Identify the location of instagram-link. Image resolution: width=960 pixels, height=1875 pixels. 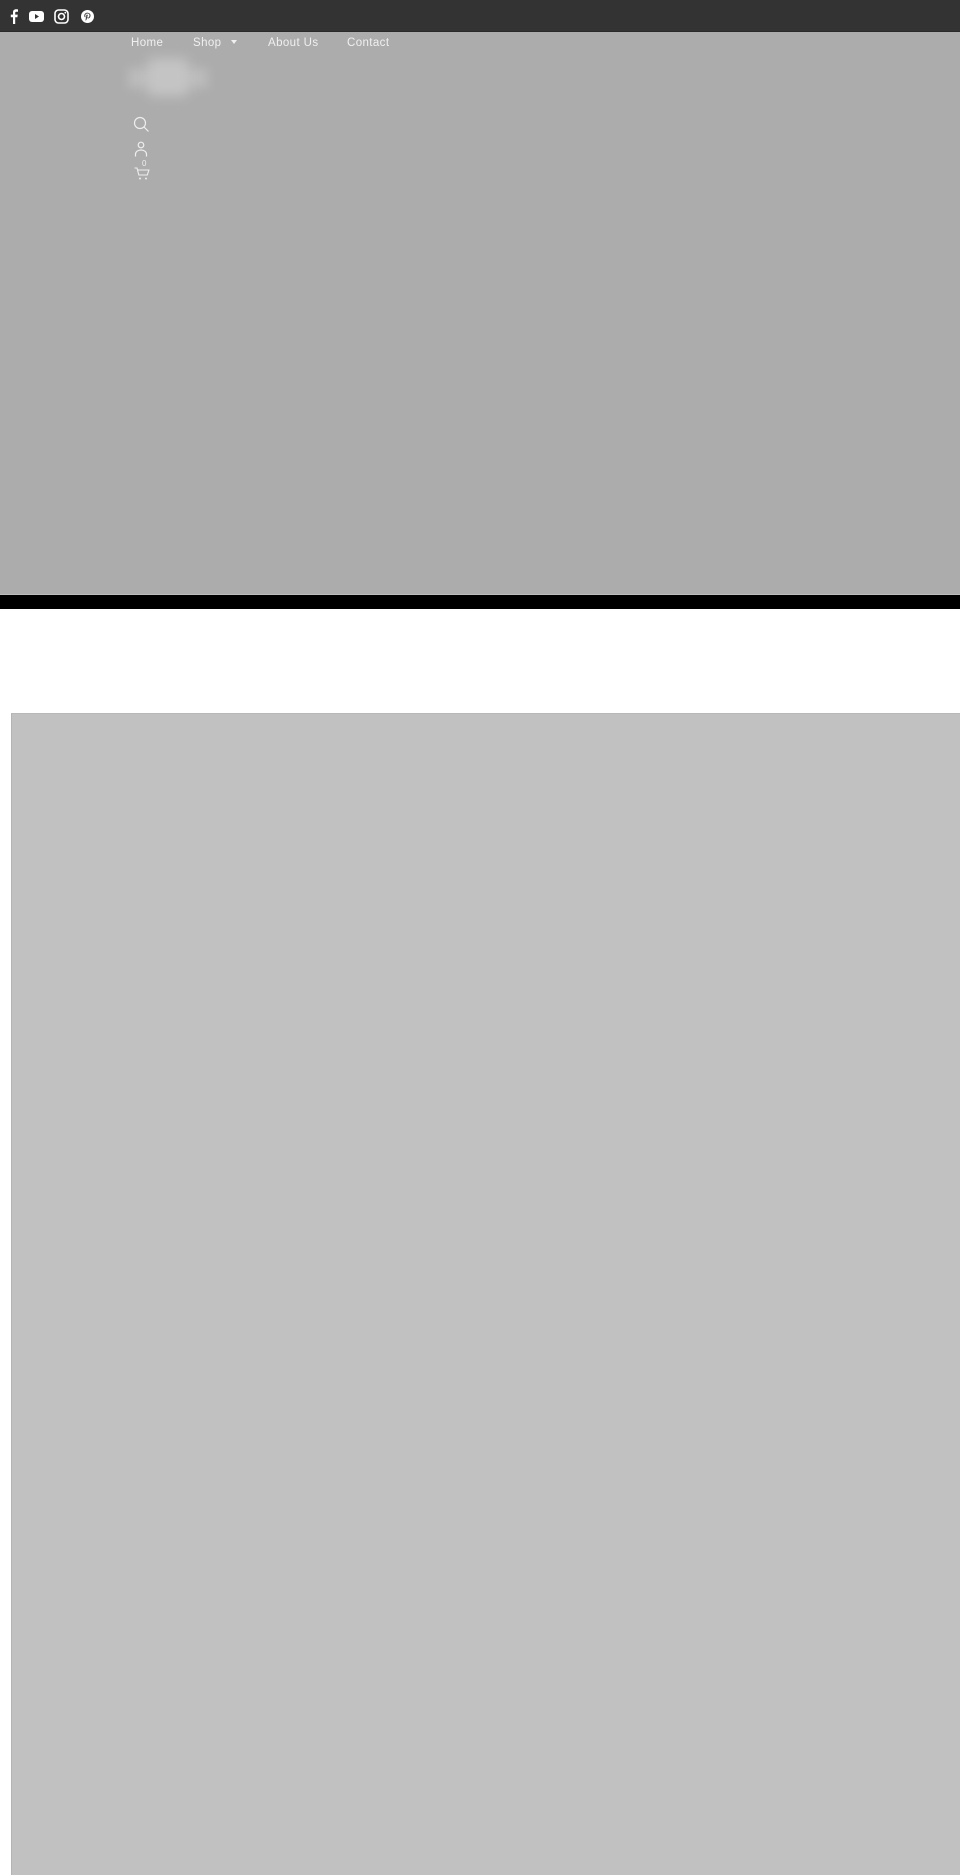
(61, 16).